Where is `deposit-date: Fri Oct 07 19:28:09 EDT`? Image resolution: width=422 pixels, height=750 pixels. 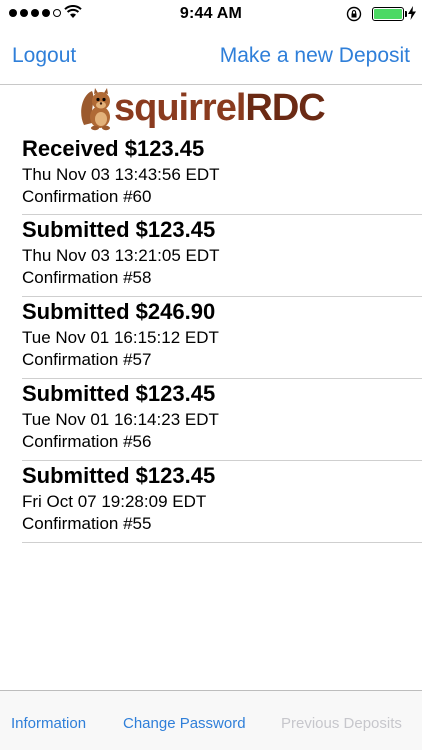
deposit-date: Fri Oct 07 19:28:09 EDT is located at coordinates (114, 501).